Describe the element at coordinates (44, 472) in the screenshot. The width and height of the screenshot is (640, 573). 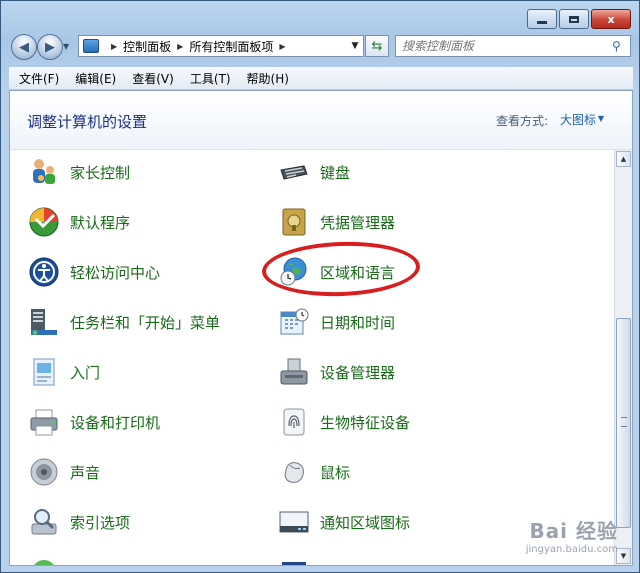
I see `speaker-icon` at that location.